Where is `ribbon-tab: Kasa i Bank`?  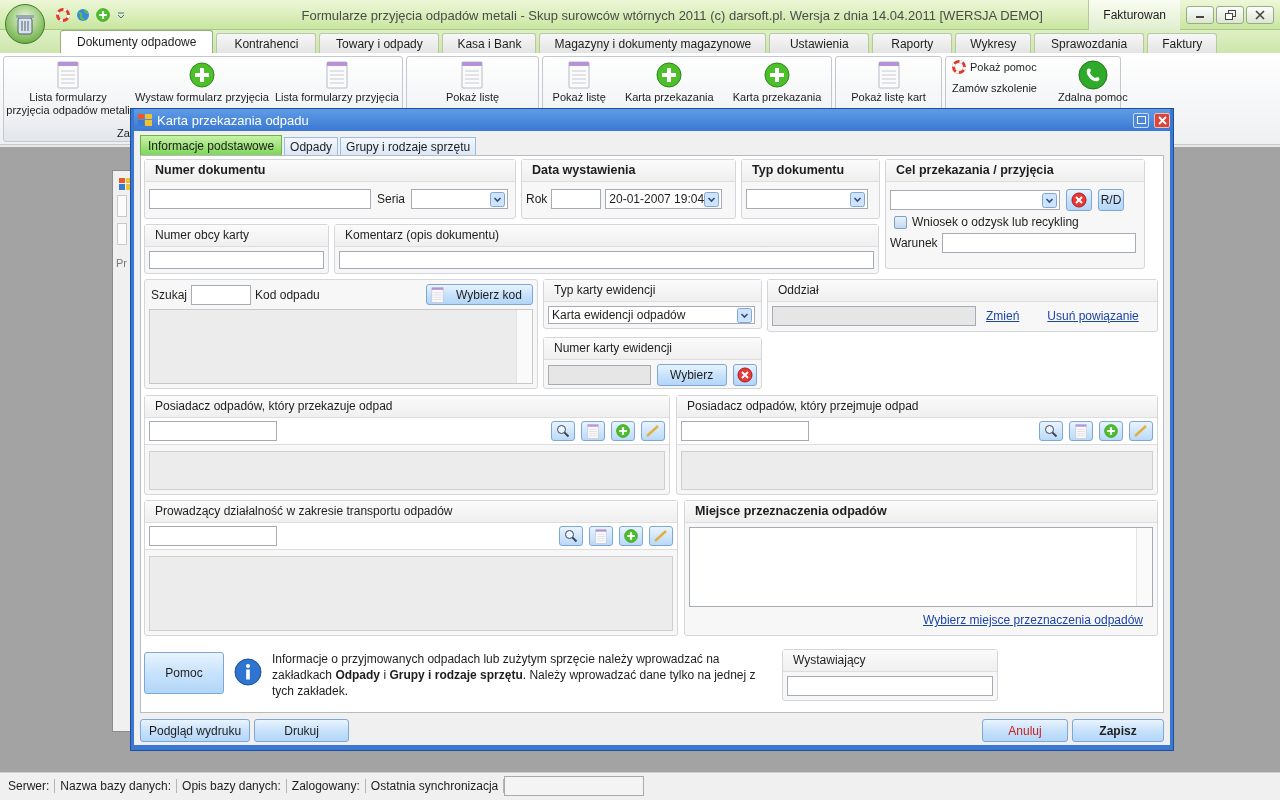
ribbon-tab: Kasa i Bank is located at coordinates (489, 43).